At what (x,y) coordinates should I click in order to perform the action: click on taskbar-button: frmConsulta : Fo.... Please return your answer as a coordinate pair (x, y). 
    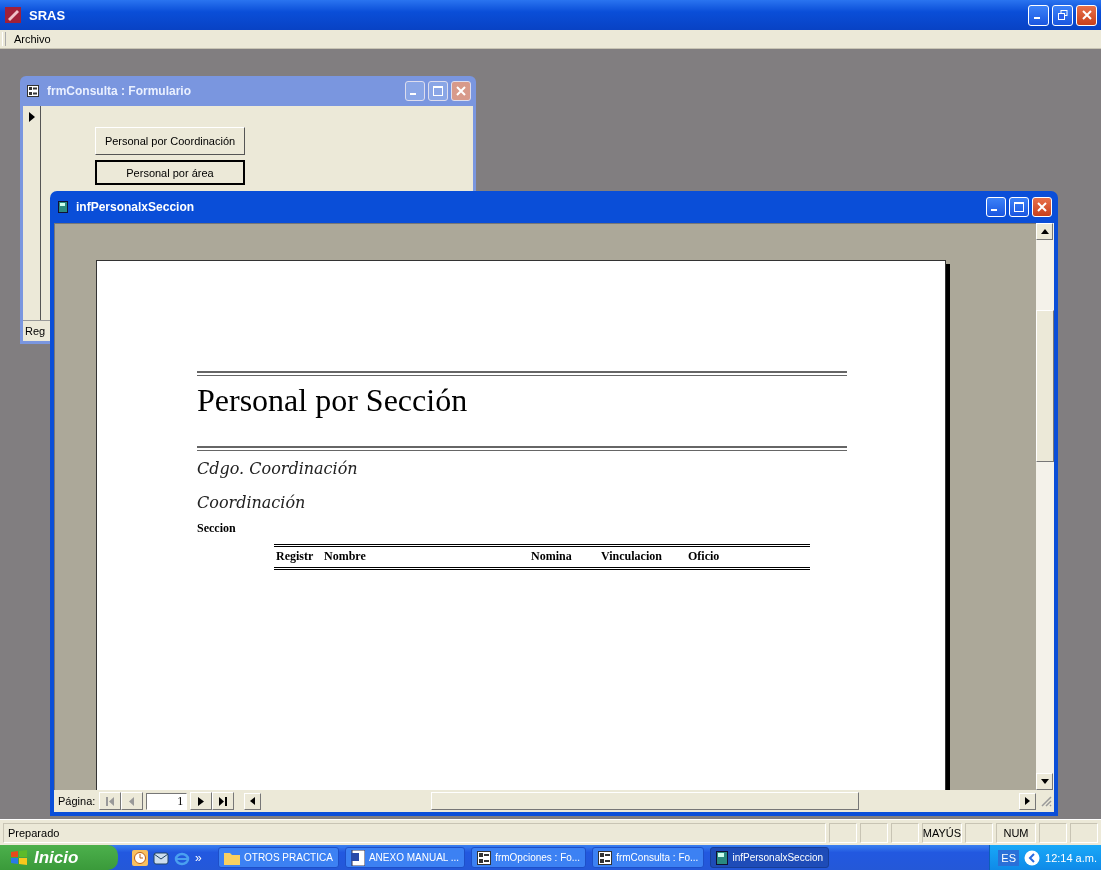
    Looking at the image, I should click on (648, 857).